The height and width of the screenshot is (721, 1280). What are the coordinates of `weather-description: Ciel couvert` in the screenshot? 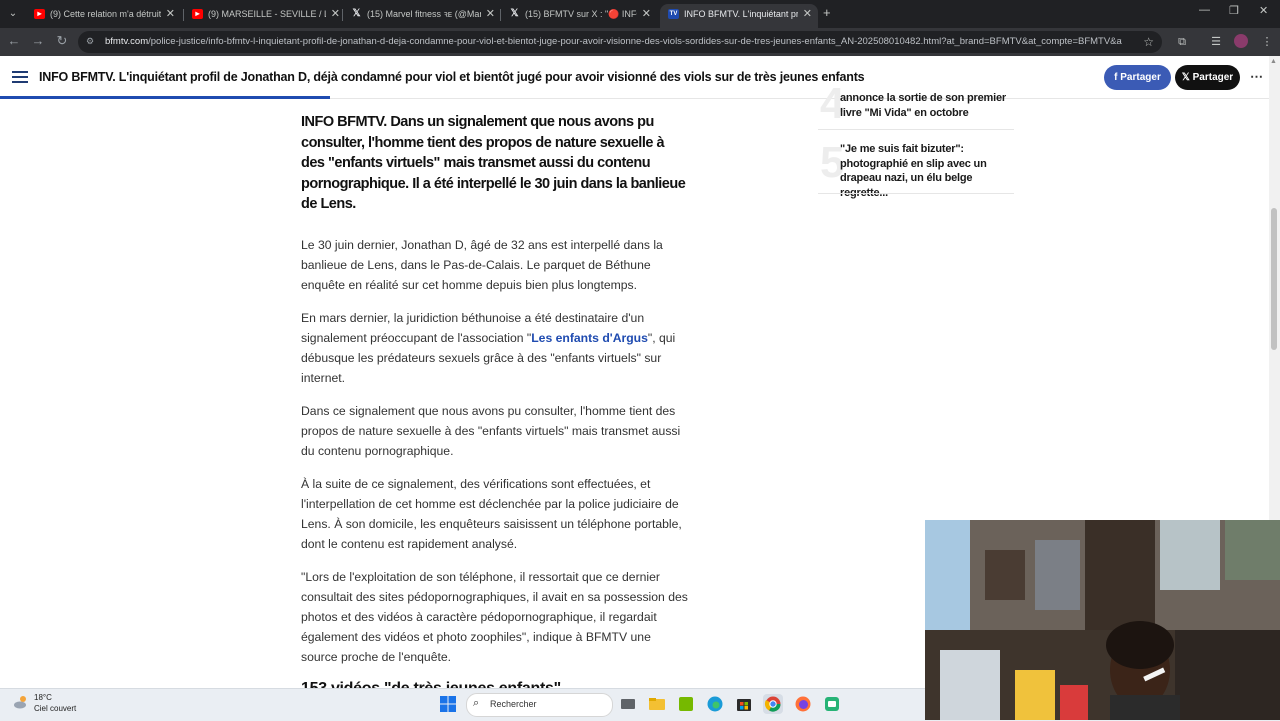 It's located at (55, 708).